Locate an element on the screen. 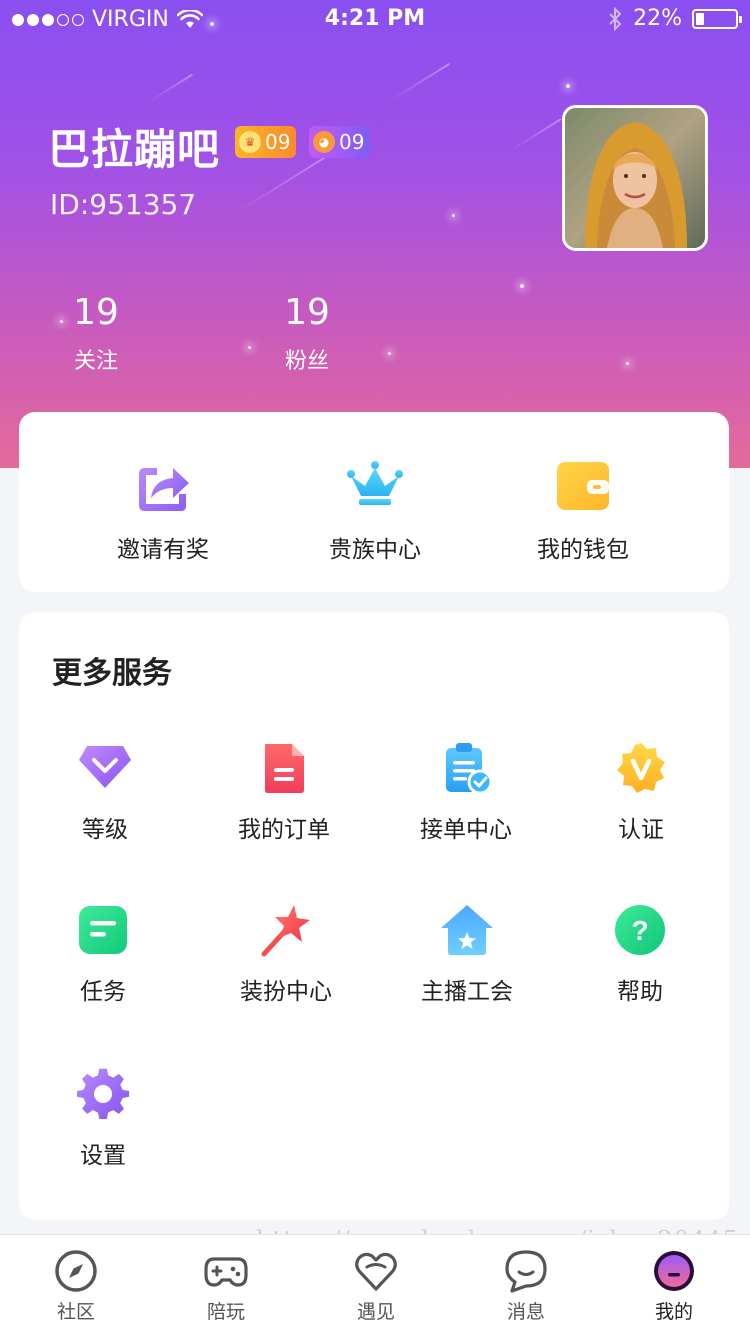 This screenshot has height=1334, width=750. service-verification-label: 认证 is located at coordinates (641, 830).